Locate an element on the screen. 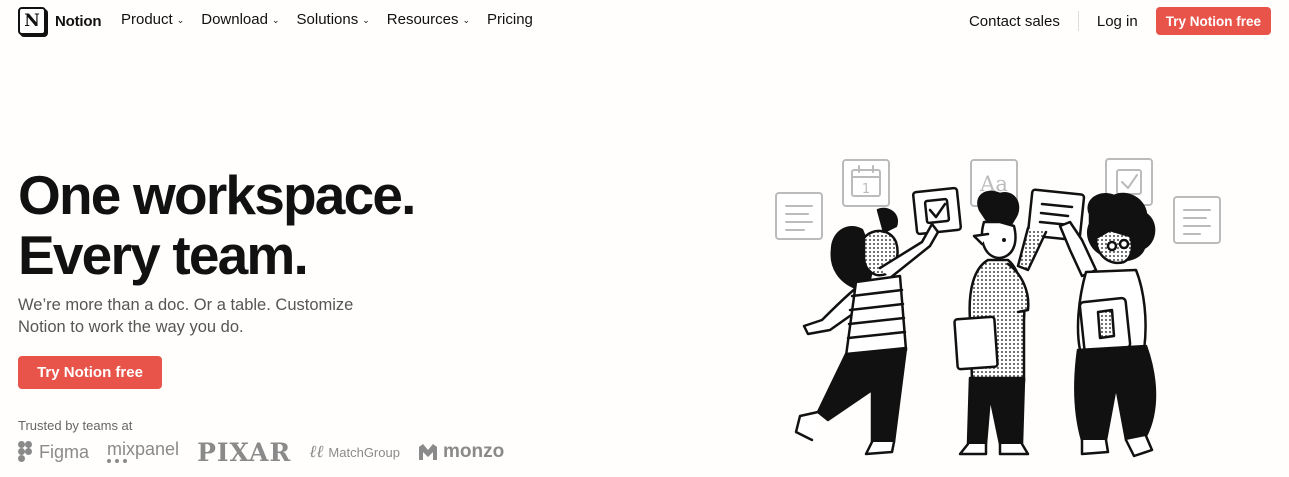  pixar-wordmark: PIXAR is located at coordinates (244, 452).